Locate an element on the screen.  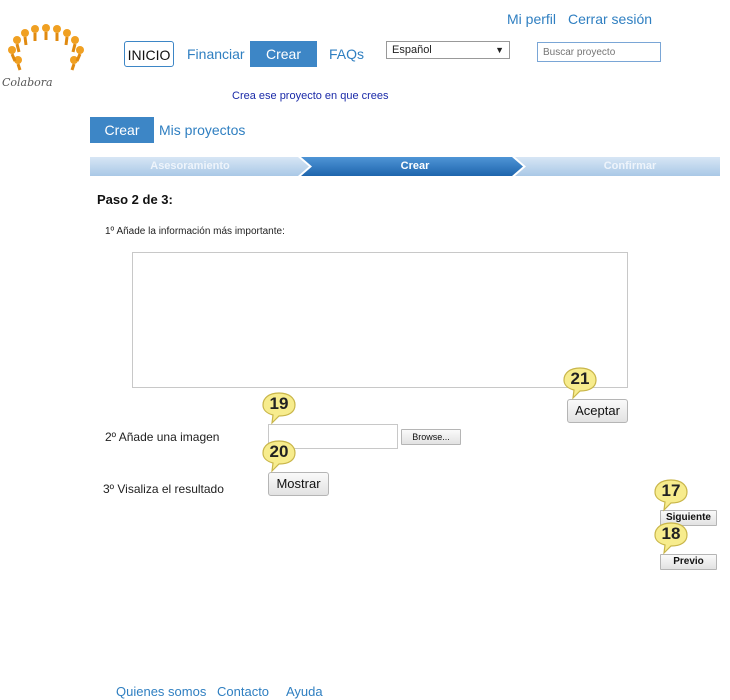
footer-contacto: Contacto is located at coordinates (243, 691).